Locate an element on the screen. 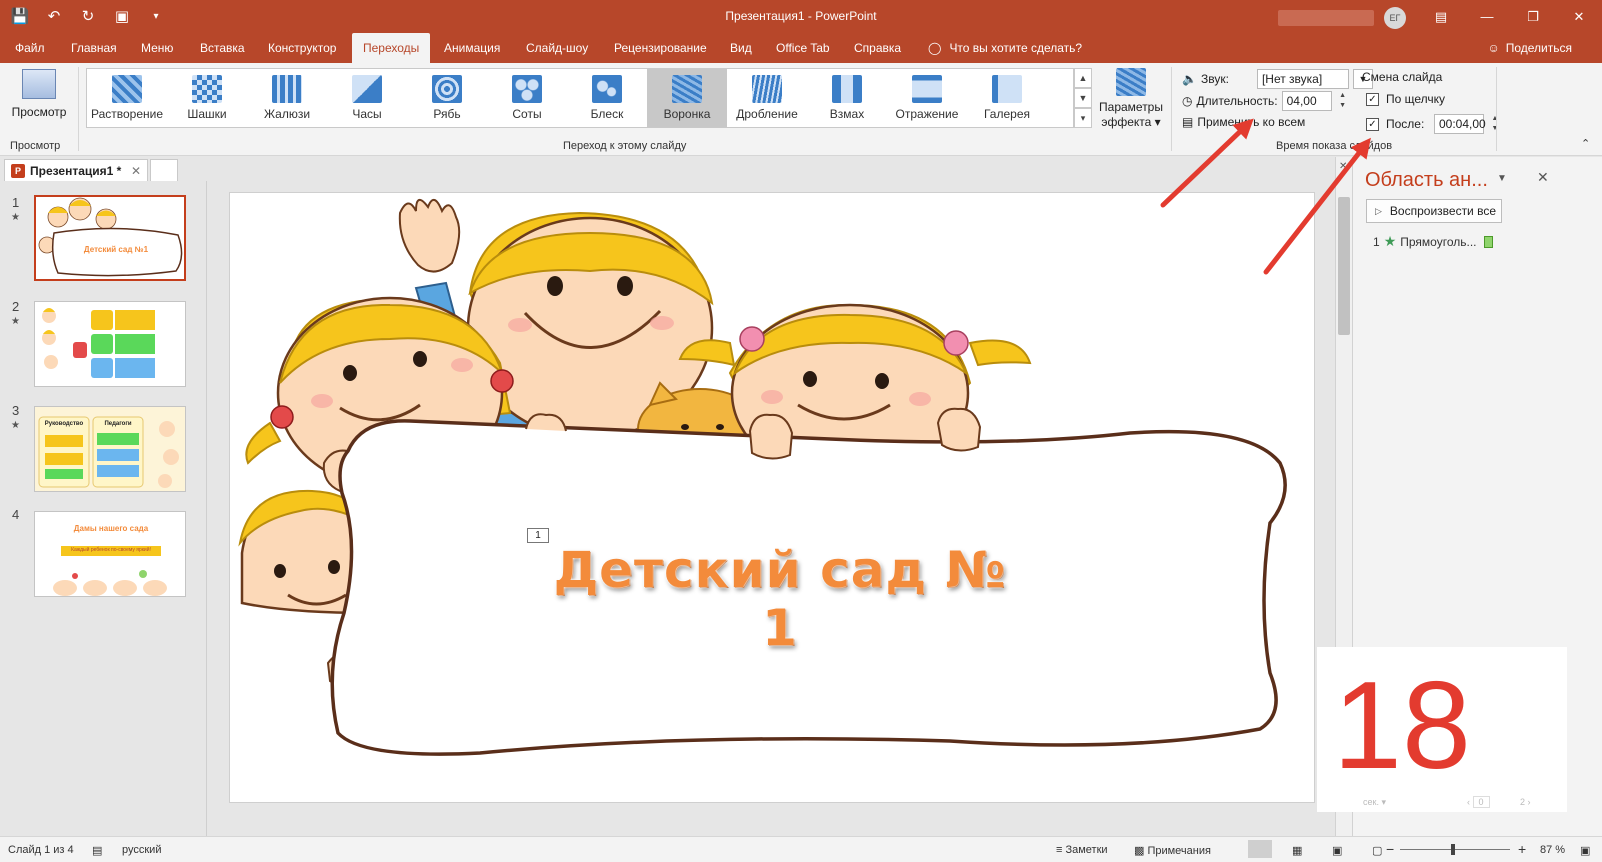  after-spinner: ▲ ▼ is located at coordinates (1495, 124).